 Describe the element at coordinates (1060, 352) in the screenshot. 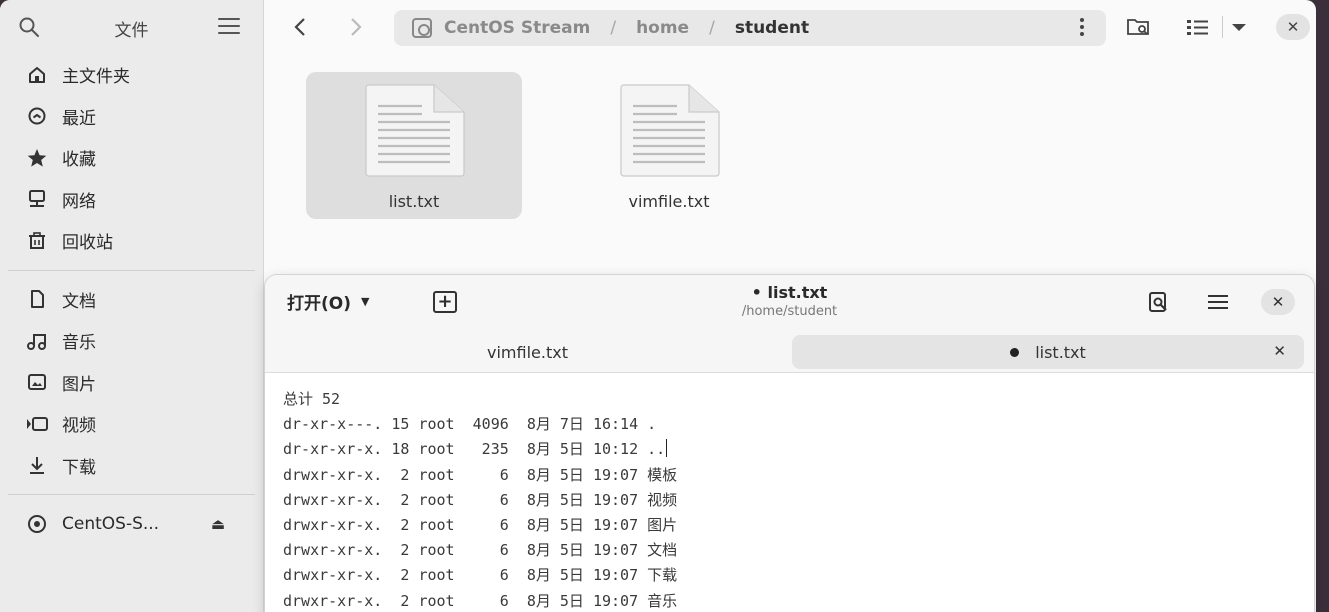

I see `tab-label: list.txt` at that location.